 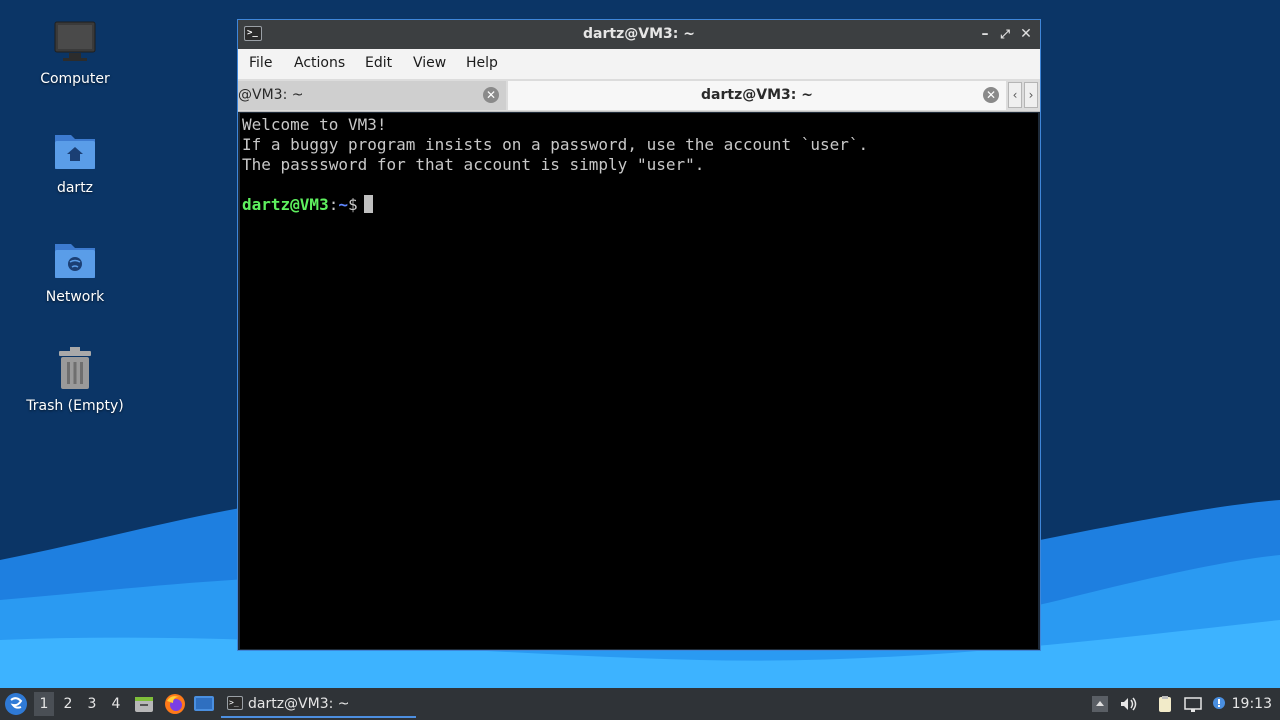 I want to click on terminal-cursor, so click(x=368, y=204).